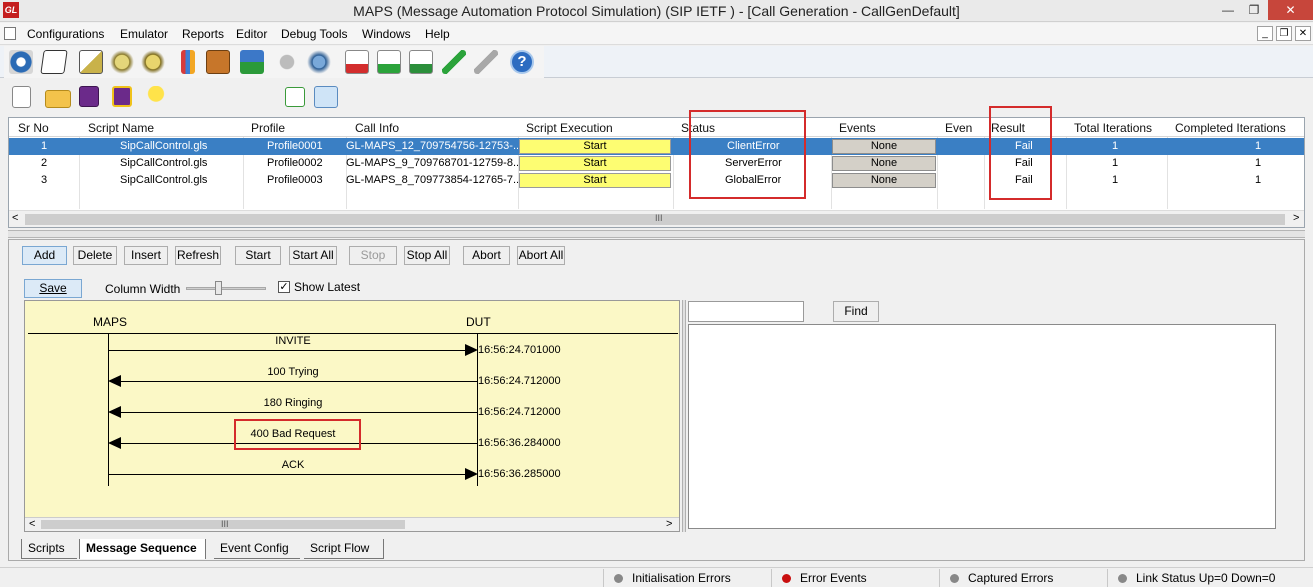 The image size is (1313, 587). Describe the element at coordinates (257, 549) in the screenshot. I see `tab-event-config: Event Config` at that location.